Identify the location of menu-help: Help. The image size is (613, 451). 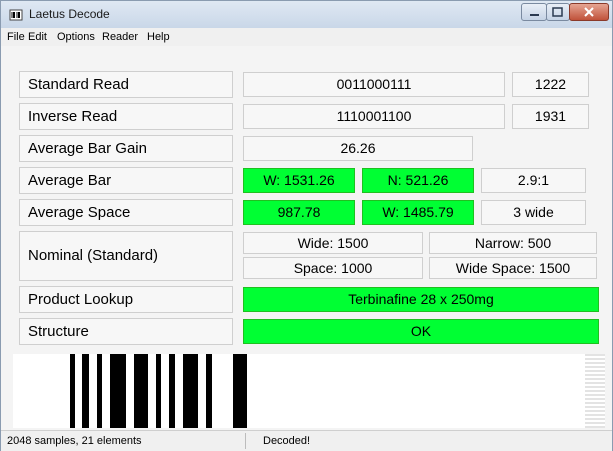
(158, 37).